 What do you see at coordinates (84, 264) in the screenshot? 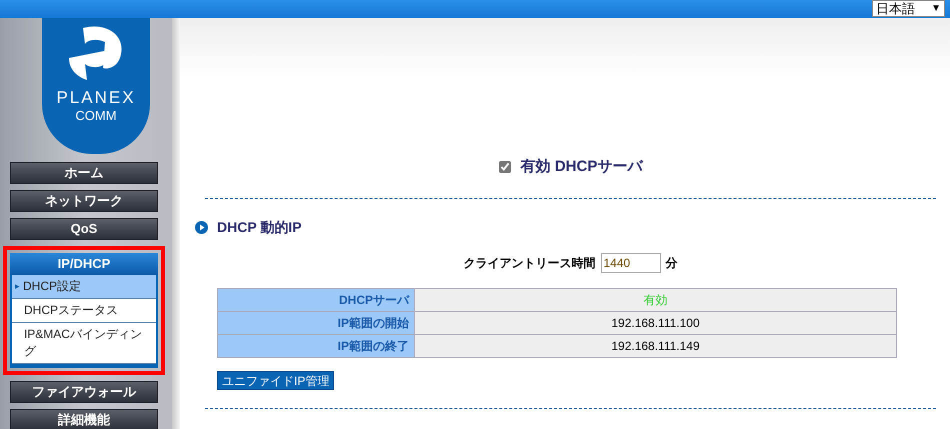
I see `nav-button: IP/DHCP` at bounding box center [84, 264].